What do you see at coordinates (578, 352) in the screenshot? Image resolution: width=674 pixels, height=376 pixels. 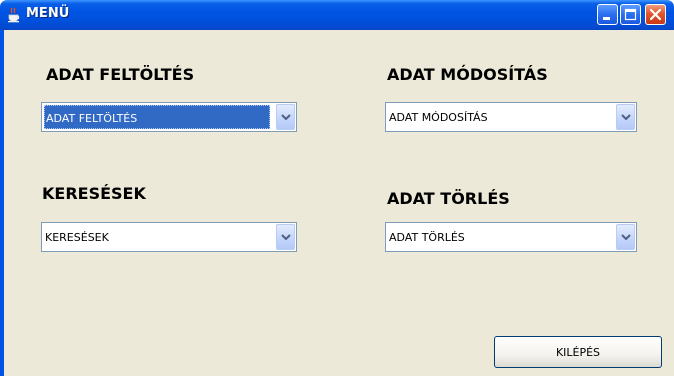 I see `exit-button: KILÉPÉS` at bounding box center [578, 352].